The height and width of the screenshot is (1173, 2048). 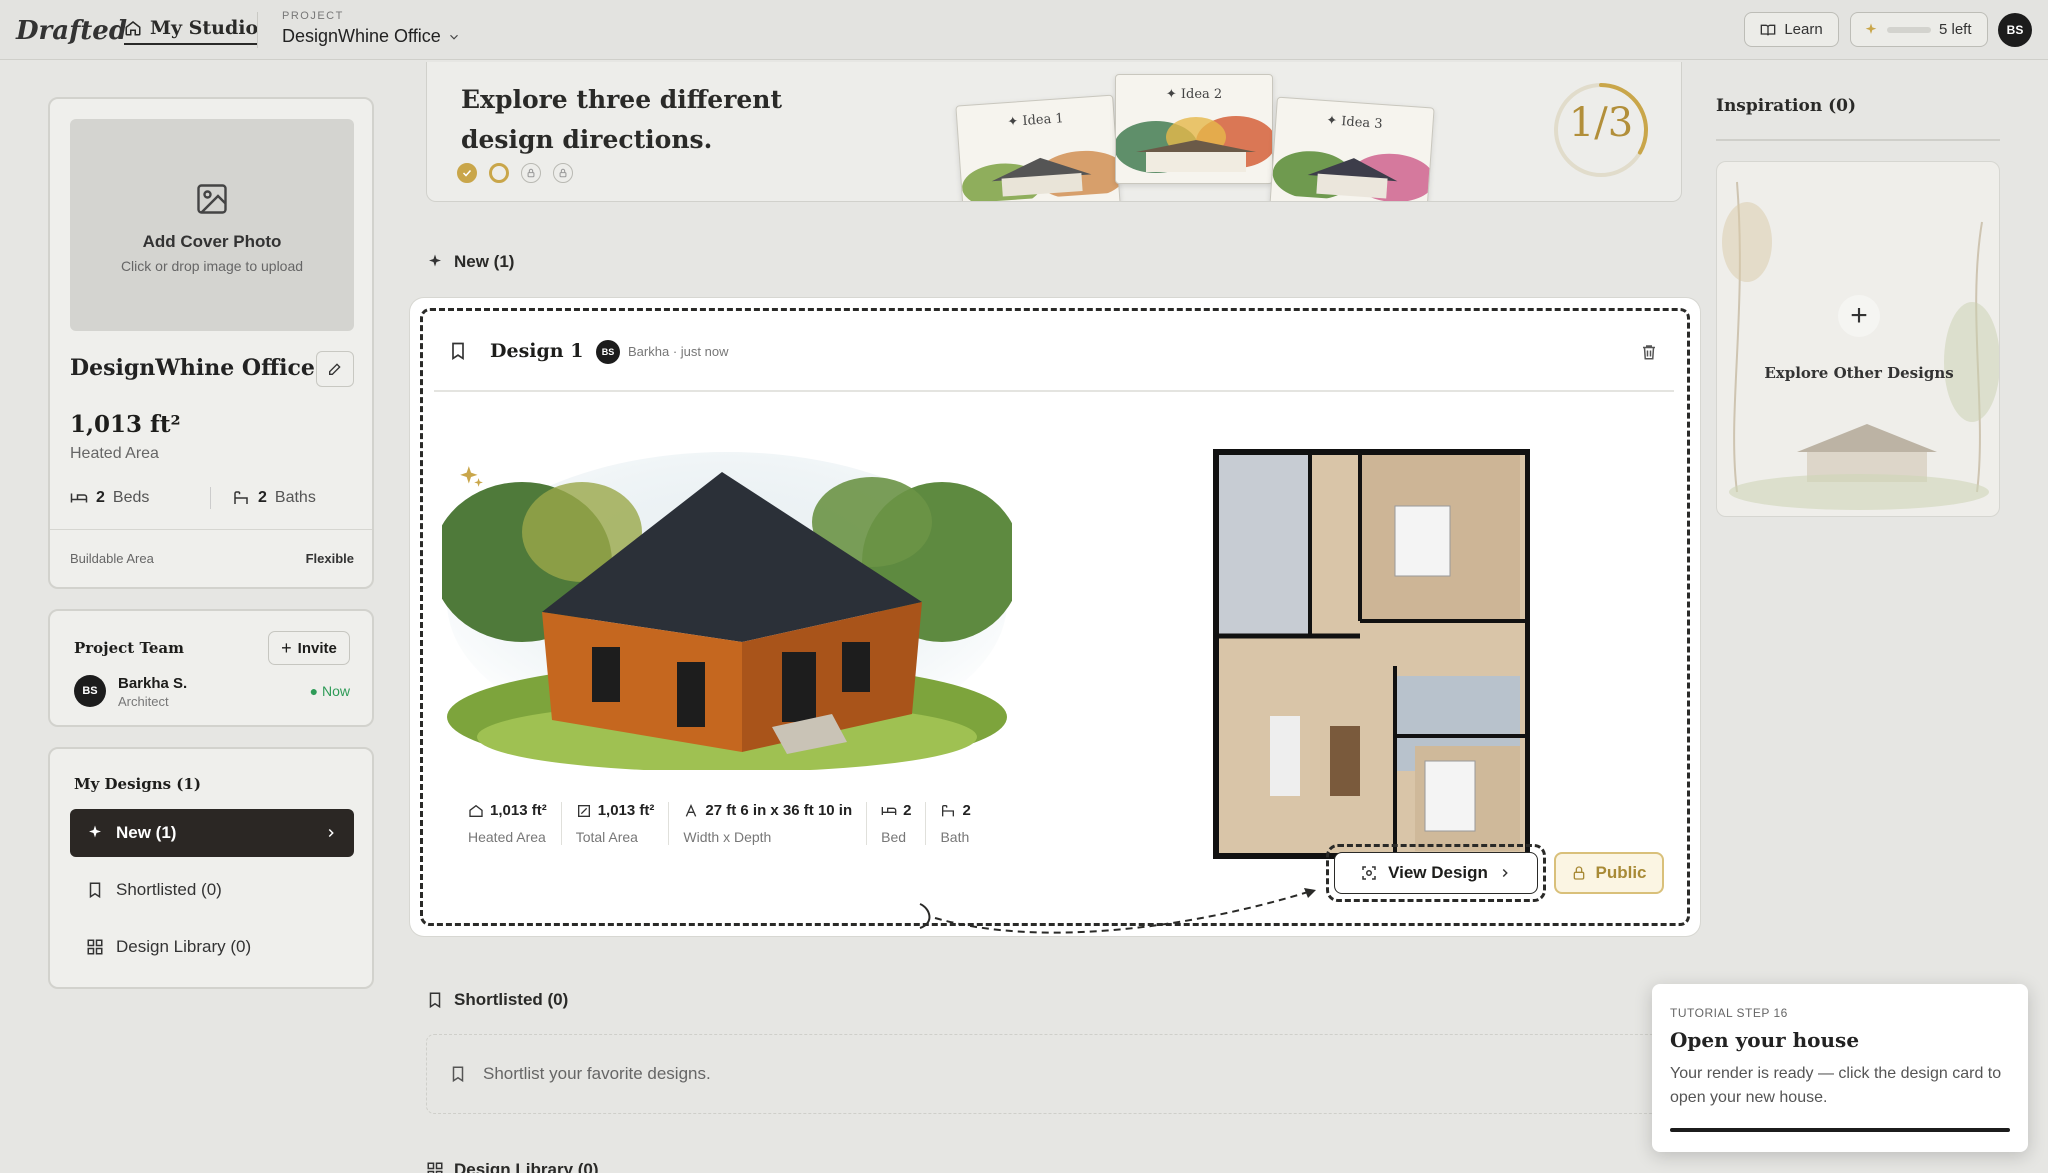 What do you see at coordinates (1201, 94) in the screenshot?
I see `idea-2-label: Idea 2` at bounding box center [1201, 94].